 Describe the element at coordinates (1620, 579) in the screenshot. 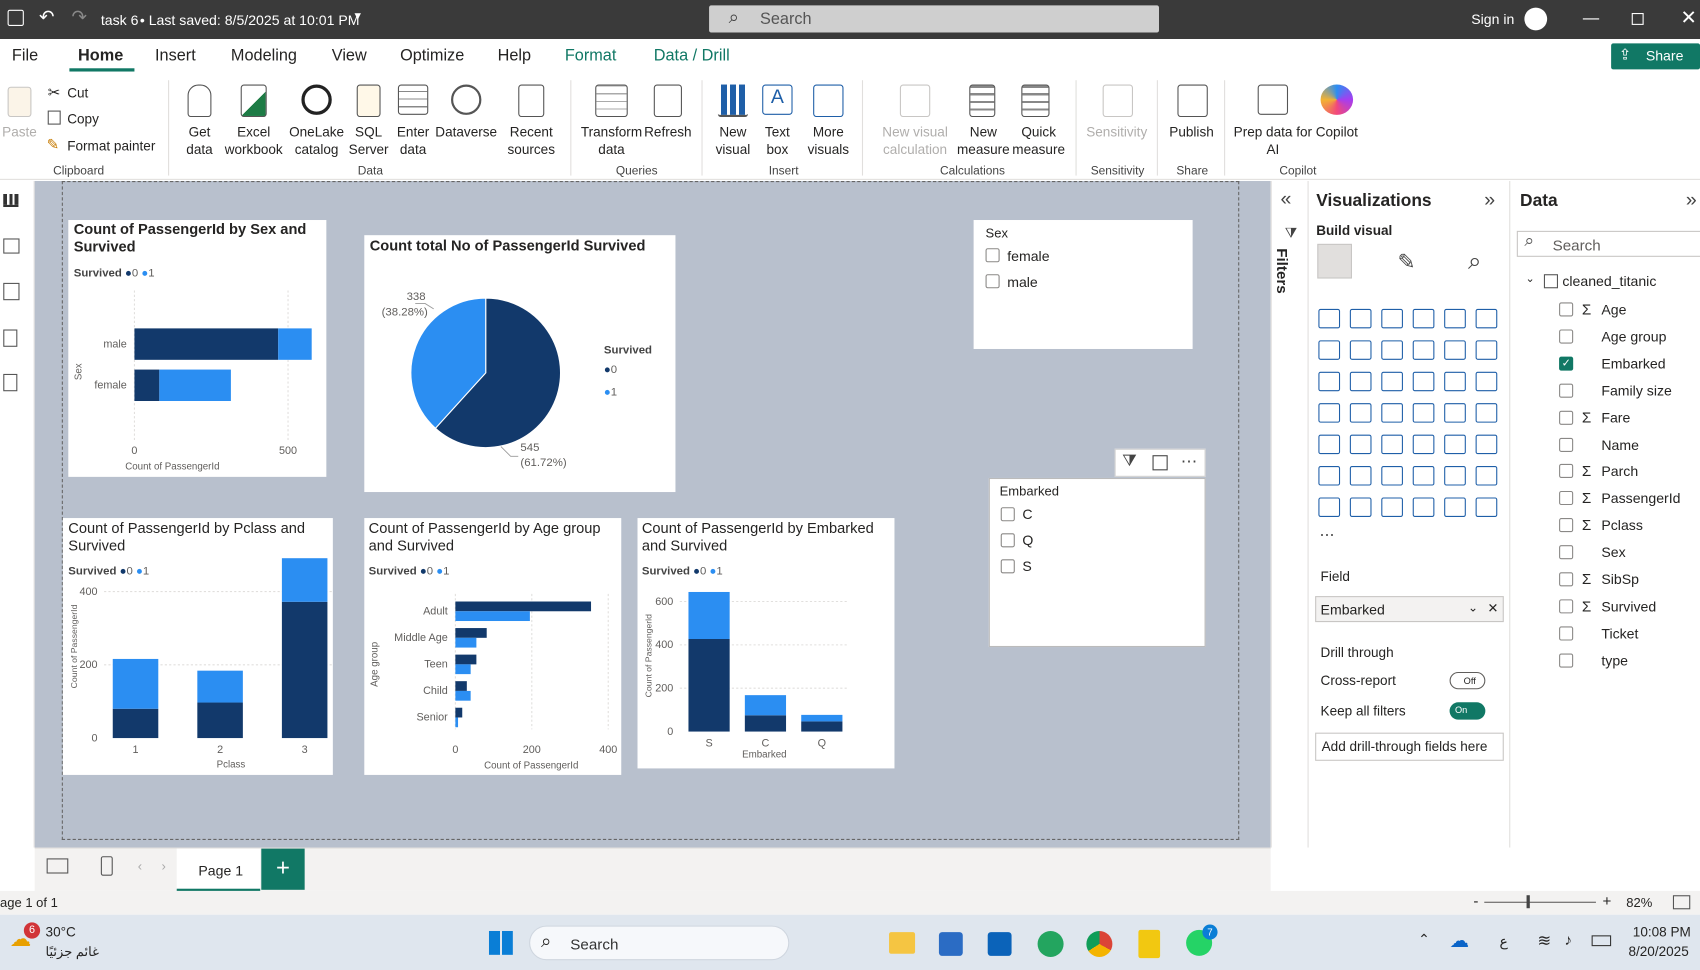

I see `field-name: SibSp` at that location.